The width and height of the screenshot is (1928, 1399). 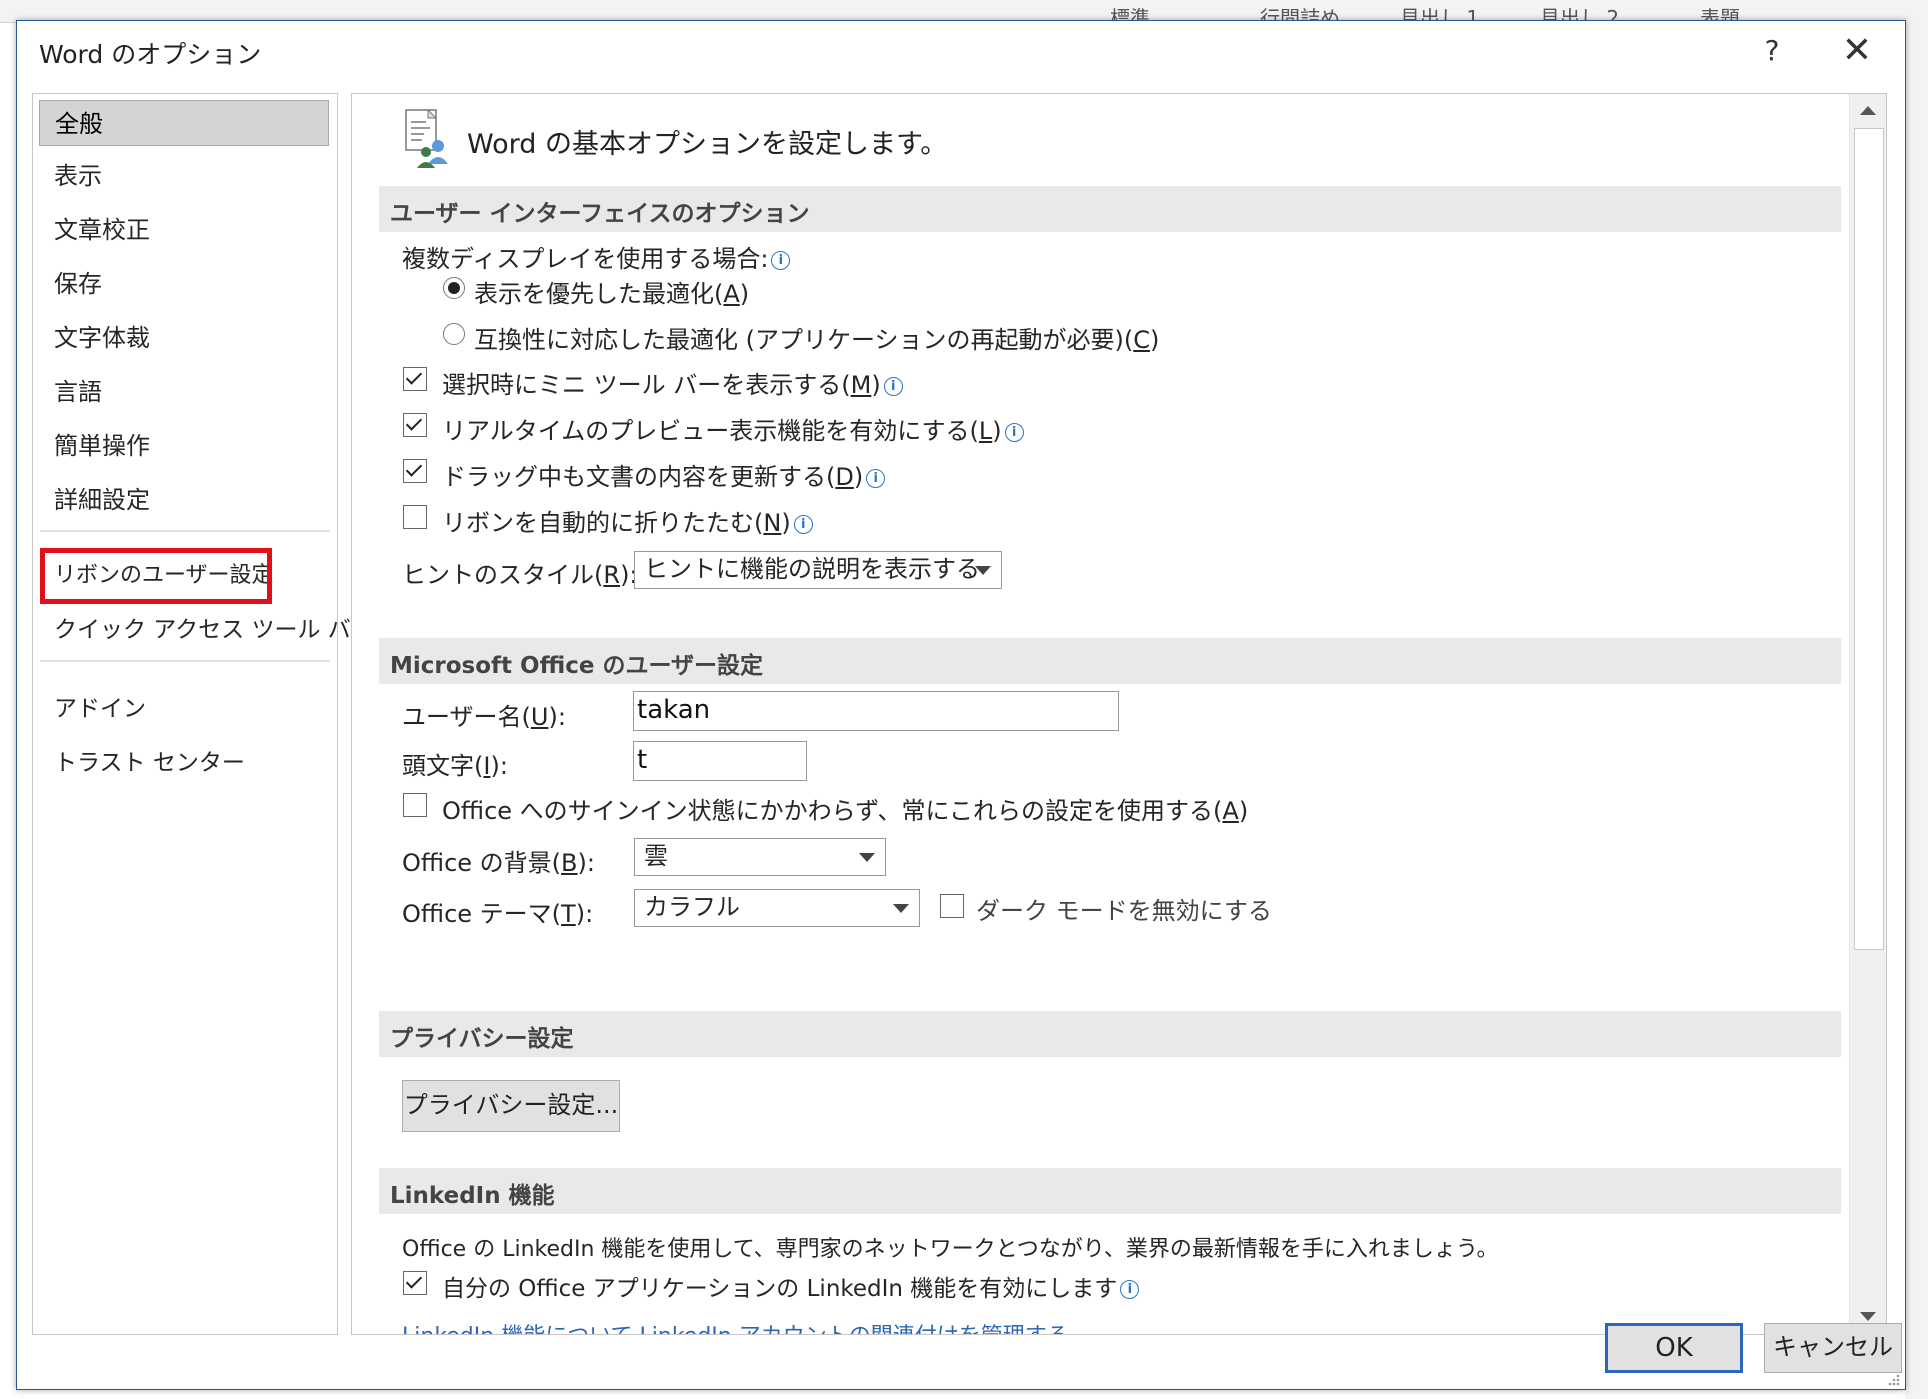 What do you see at coordinates (184, 392) in the screenshot?
I see `sidebar-item-language: 言語` at bounding box center [184, 392].